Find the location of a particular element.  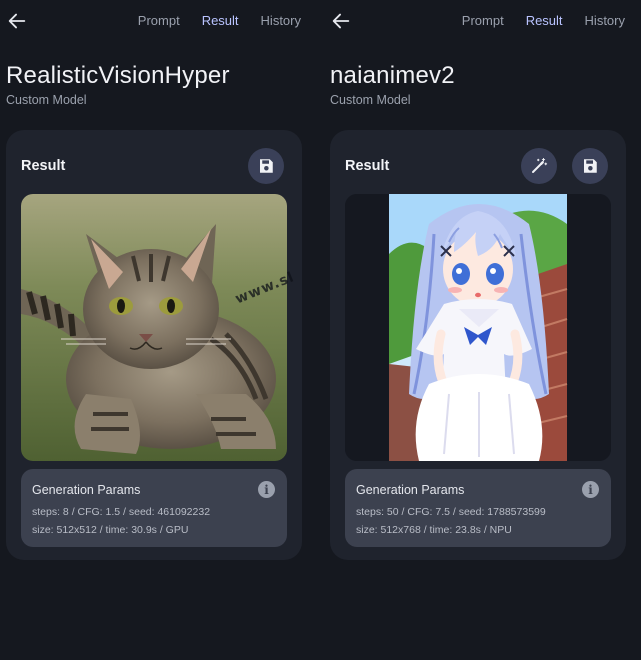

enhance-button is located at coordinates (539, 166).